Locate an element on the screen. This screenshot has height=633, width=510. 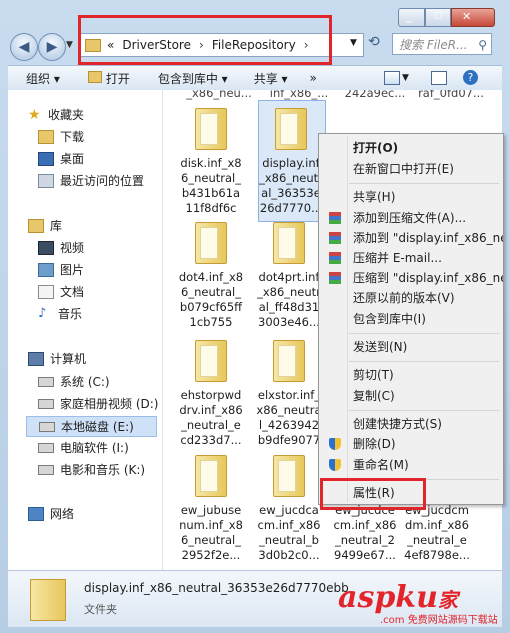
nav-drive-k: 电影和音乐 (K:) is located at coordinates (91, 469).